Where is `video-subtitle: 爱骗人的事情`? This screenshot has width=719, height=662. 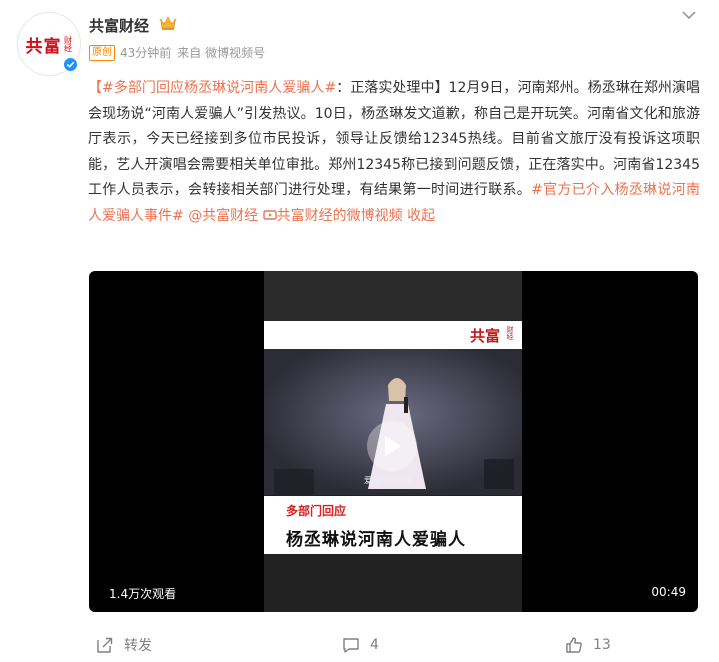 video-subtitle: 爱骗人的事情 is located at coordinates (388, 480).